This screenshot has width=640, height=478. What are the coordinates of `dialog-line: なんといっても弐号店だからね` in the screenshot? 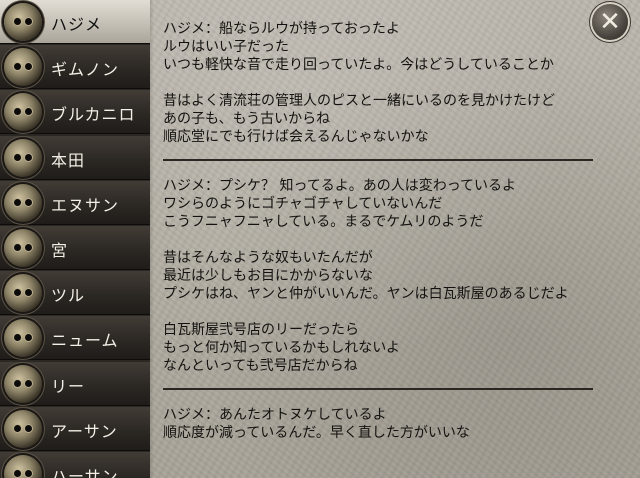 It's located at (260, 366).